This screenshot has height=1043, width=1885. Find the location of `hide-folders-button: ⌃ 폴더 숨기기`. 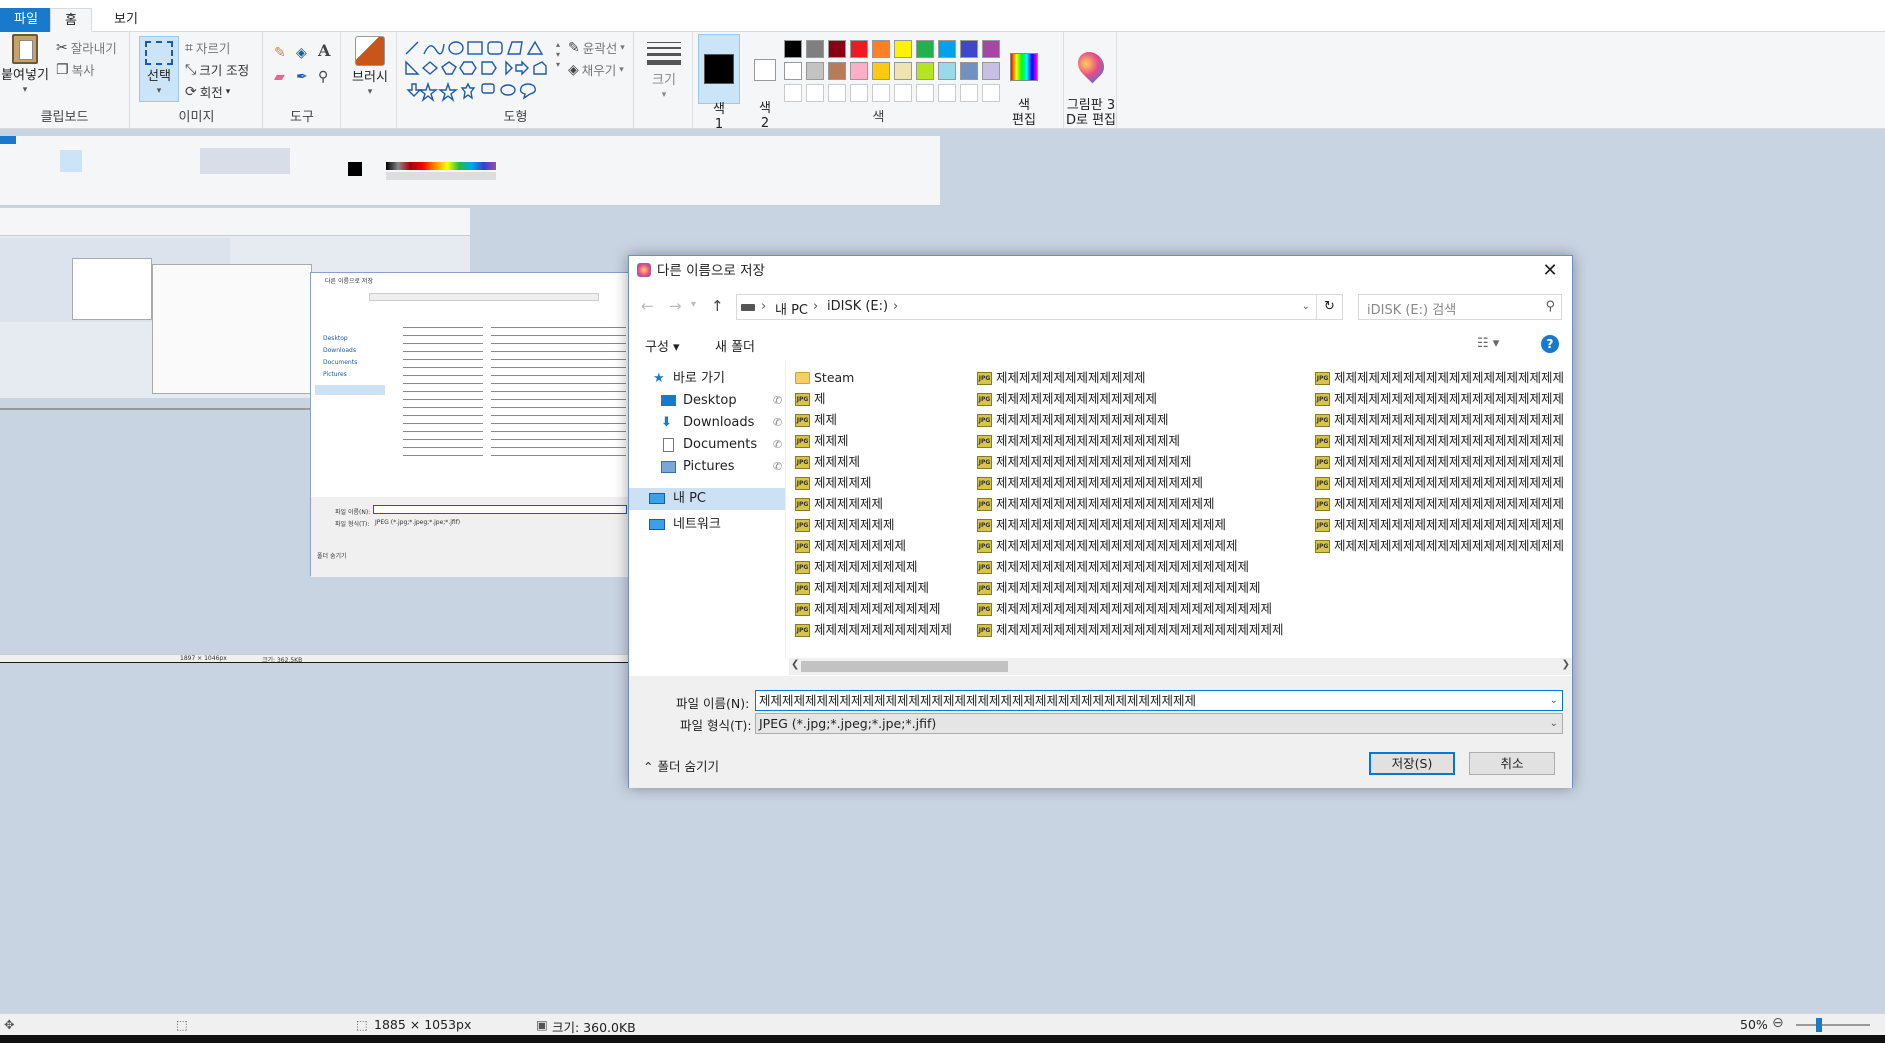

hide-folders-button: ⌃ 폴더 숨기기 is located at coordinates (681, 765).